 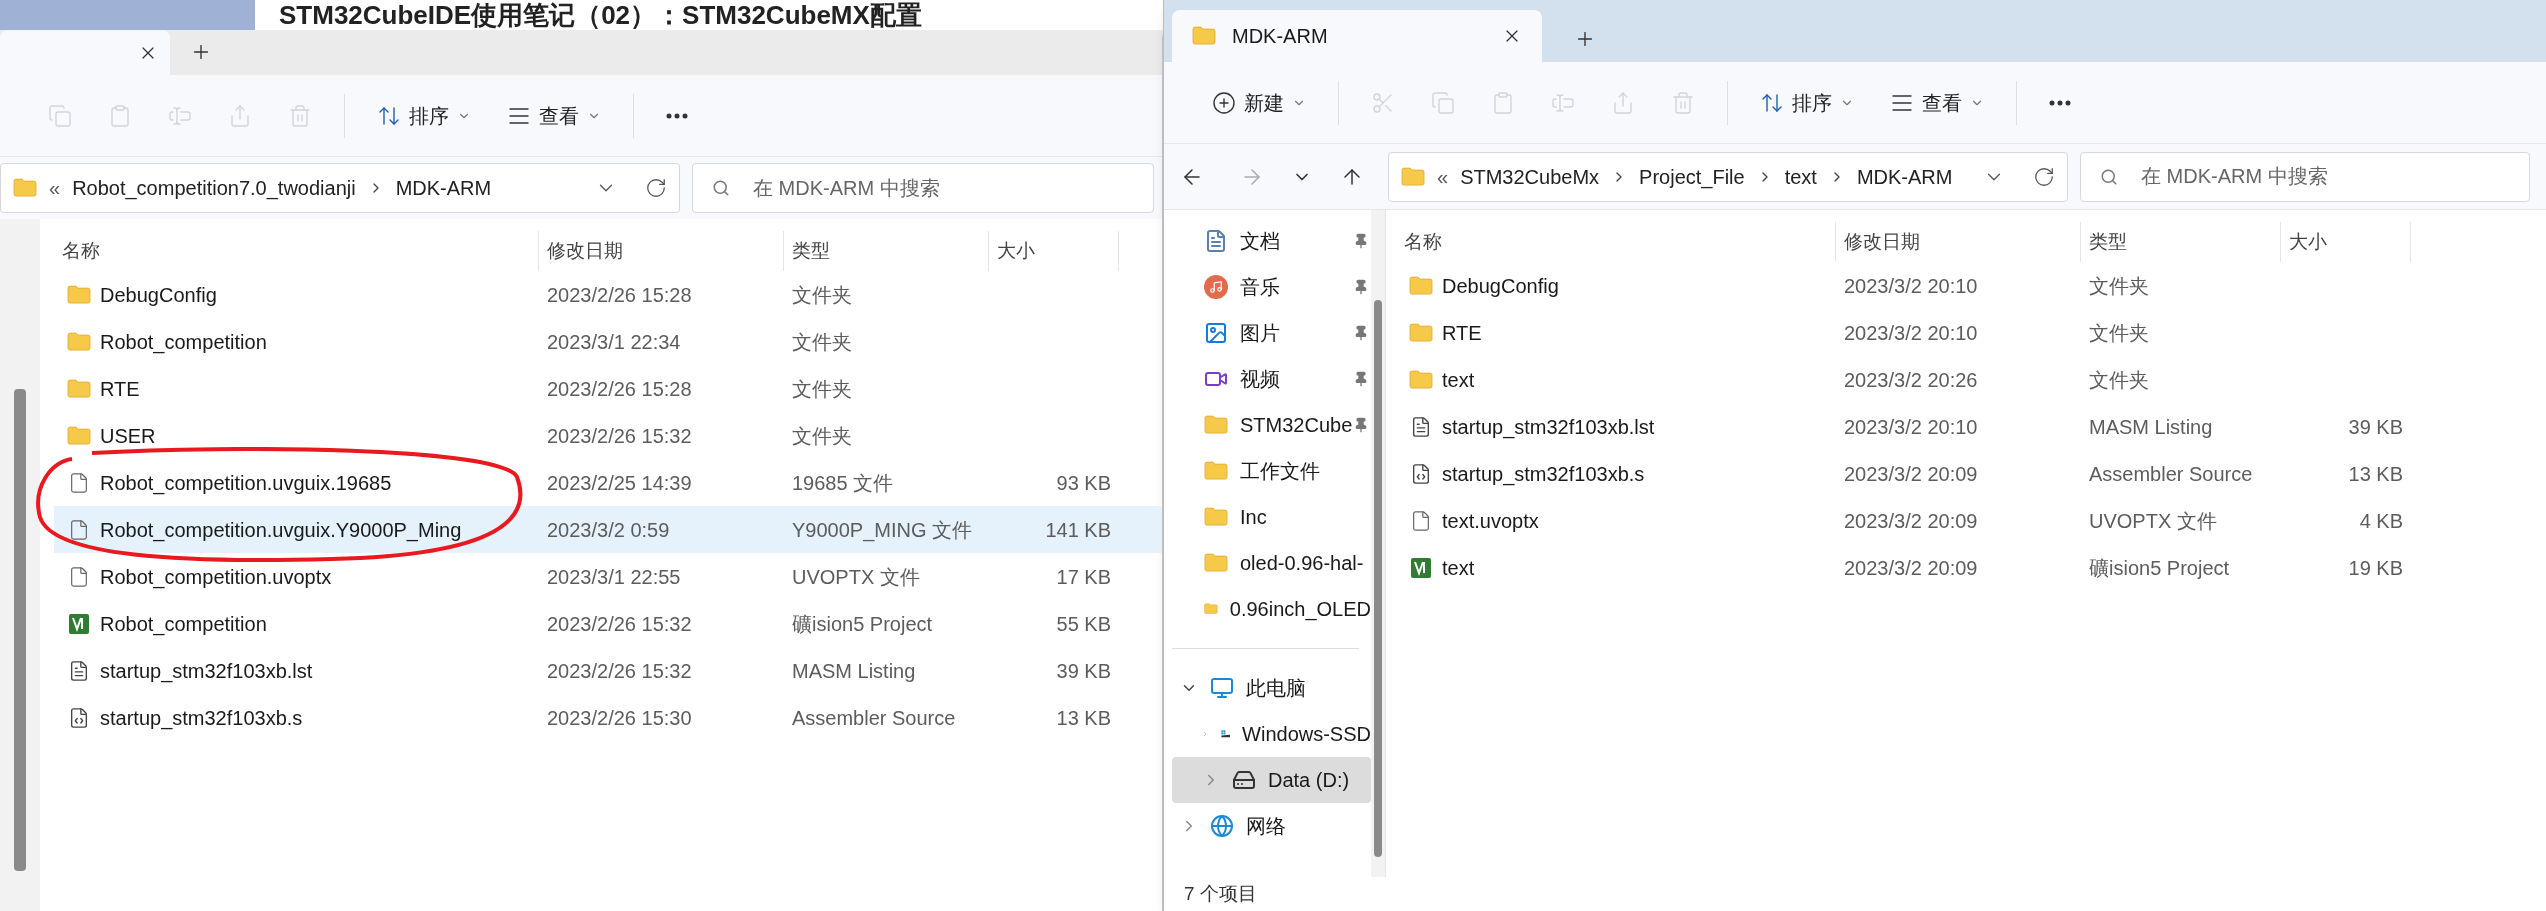 I want to click on file-row: Robot_competition.uvguix.19685 2023/2/25 14:39 19685 文件 93 KB, so click(x=608, y=482).